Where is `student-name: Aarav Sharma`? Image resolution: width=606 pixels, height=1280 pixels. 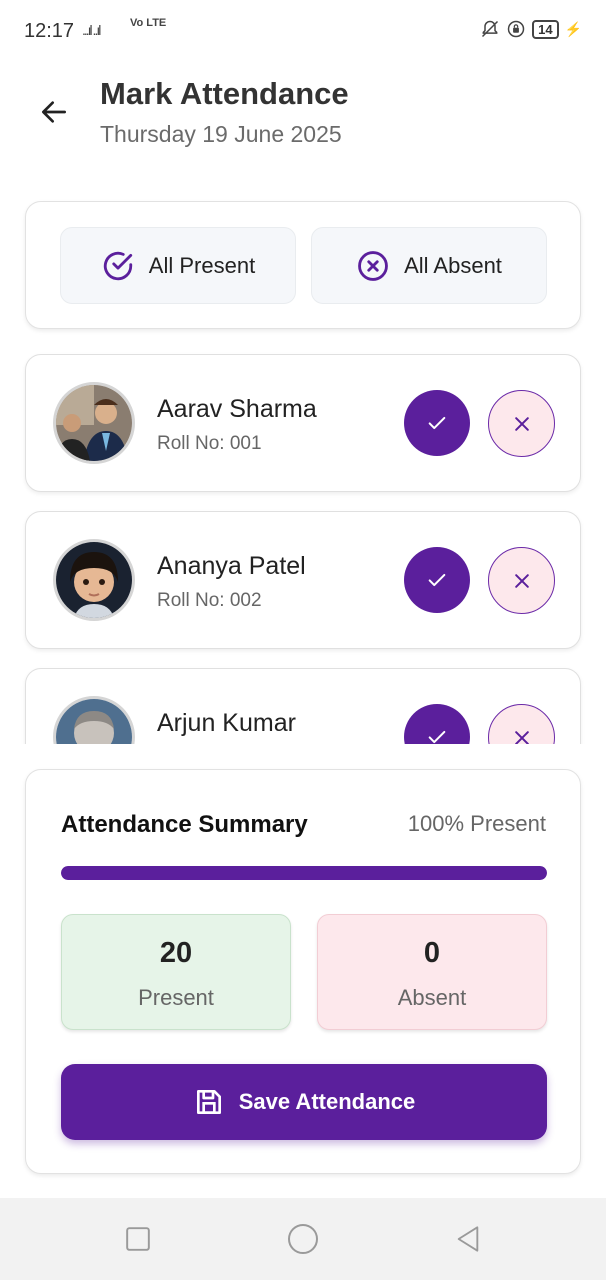
student-name: Aarav Sharma is located at coordinates (237, 409).